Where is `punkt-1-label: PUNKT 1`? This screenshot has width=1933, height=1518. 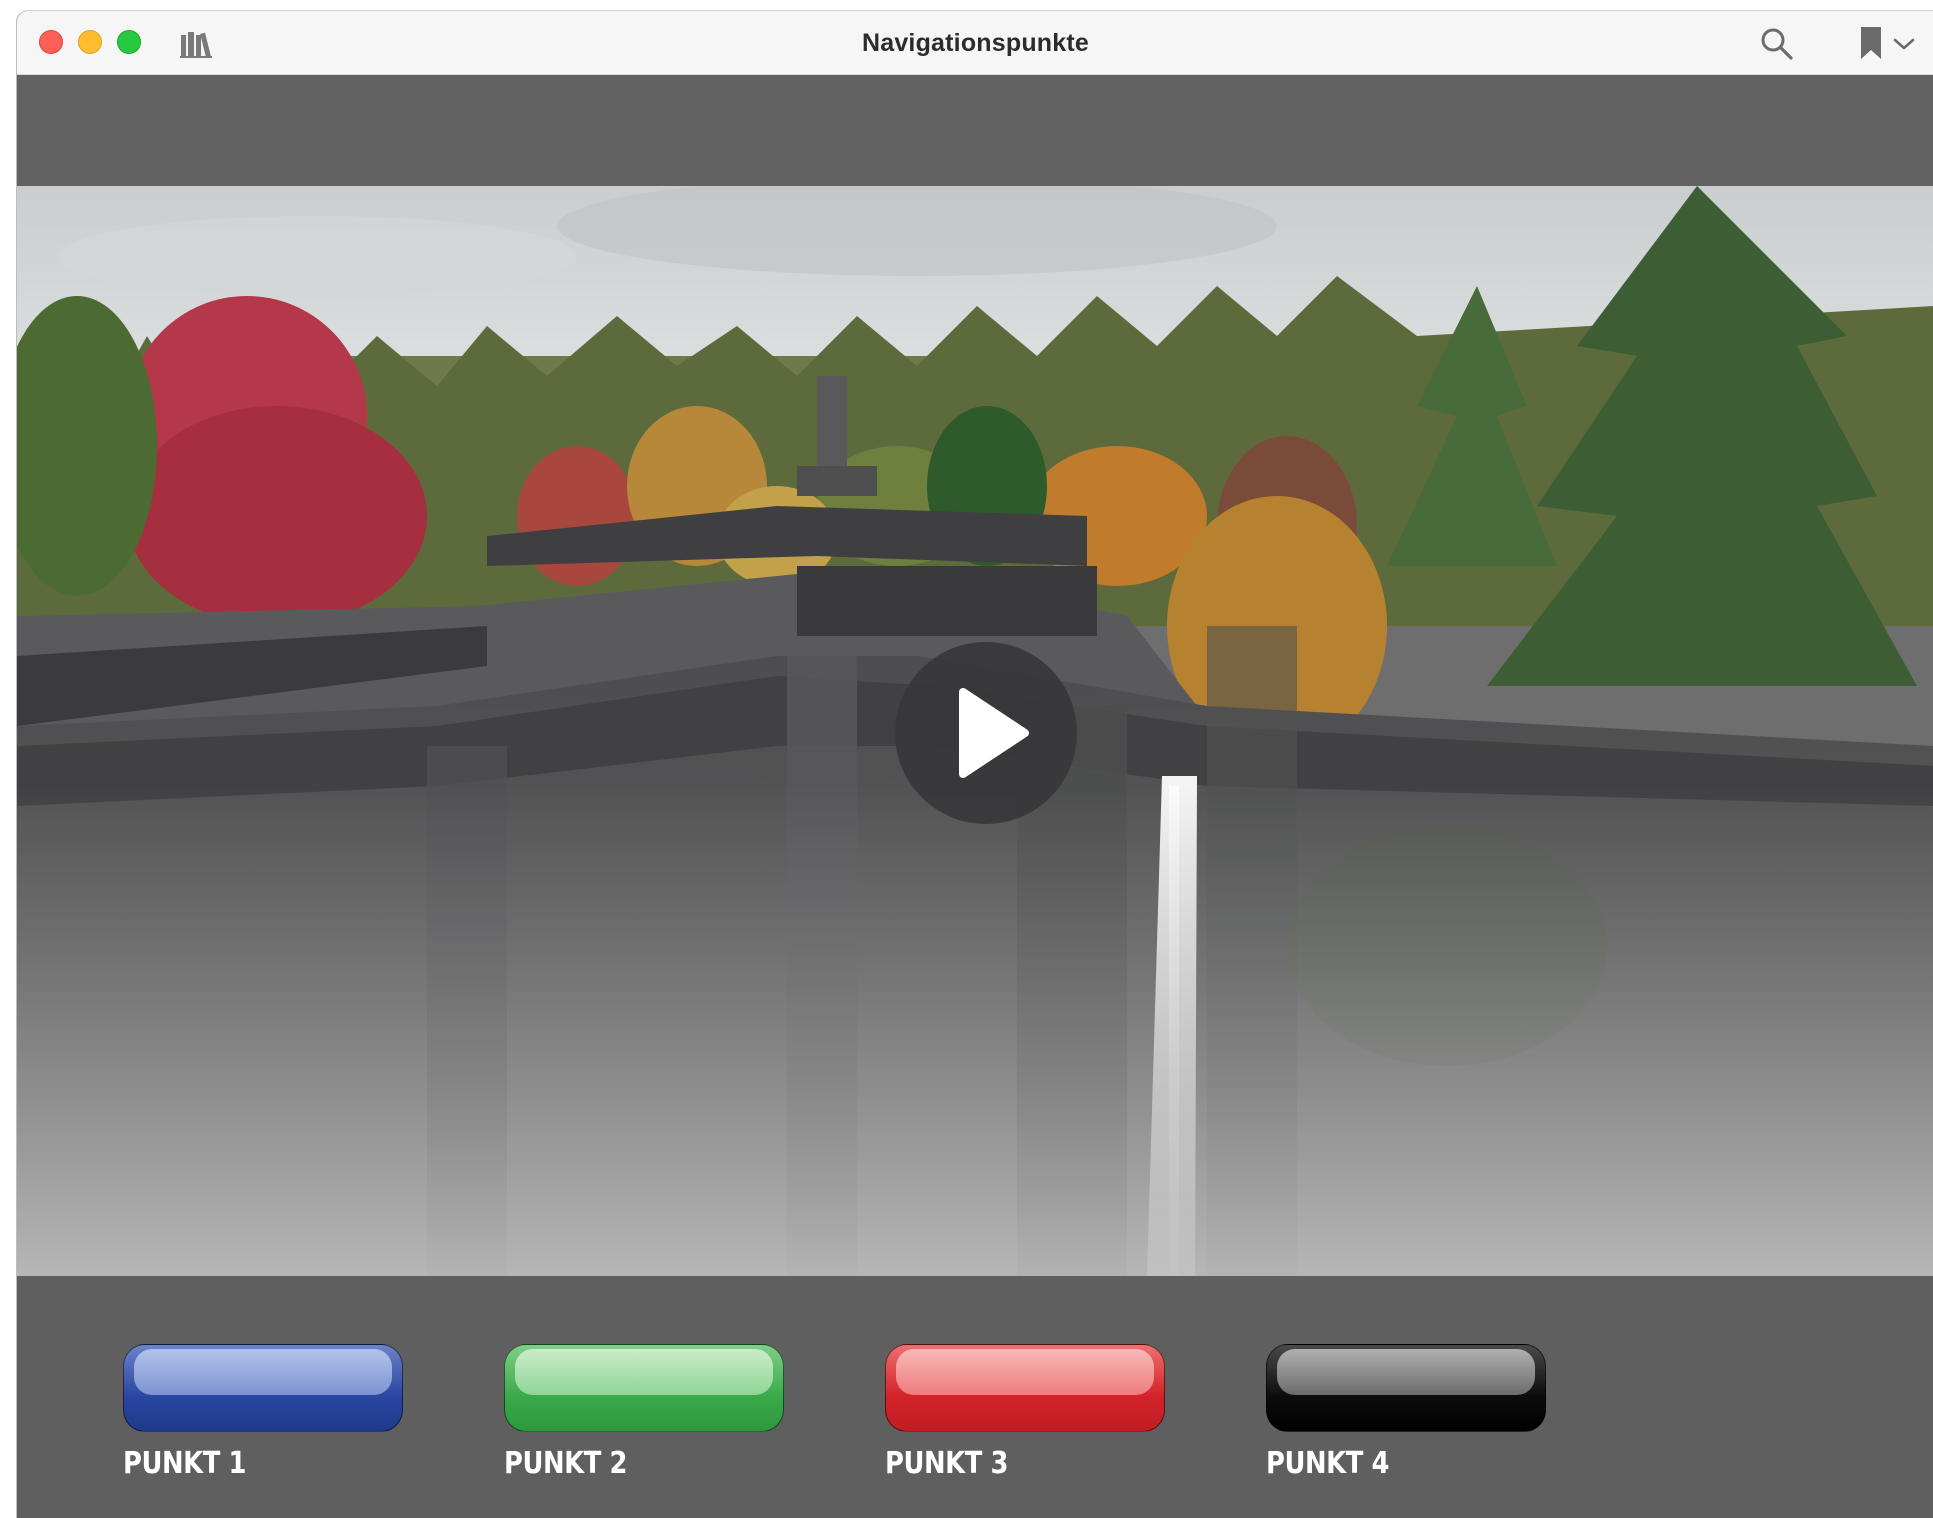 punkt-1-label: PUNKT 1 is located at coordinates (184, 1463).